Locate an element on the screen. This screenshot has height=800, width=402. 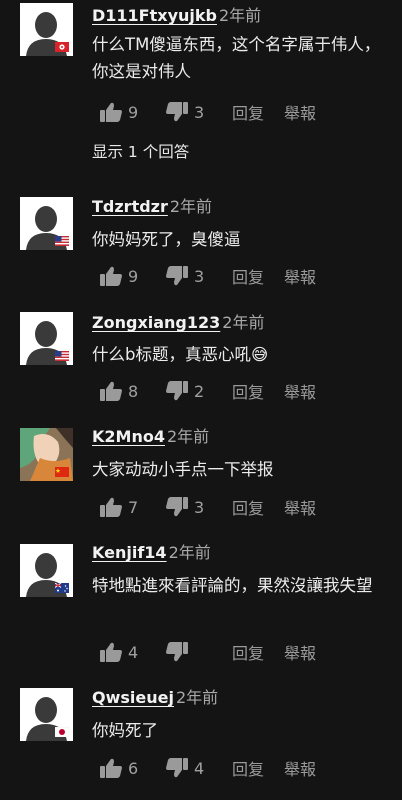
japan-flag-icon is located at coordinates (62, 732).